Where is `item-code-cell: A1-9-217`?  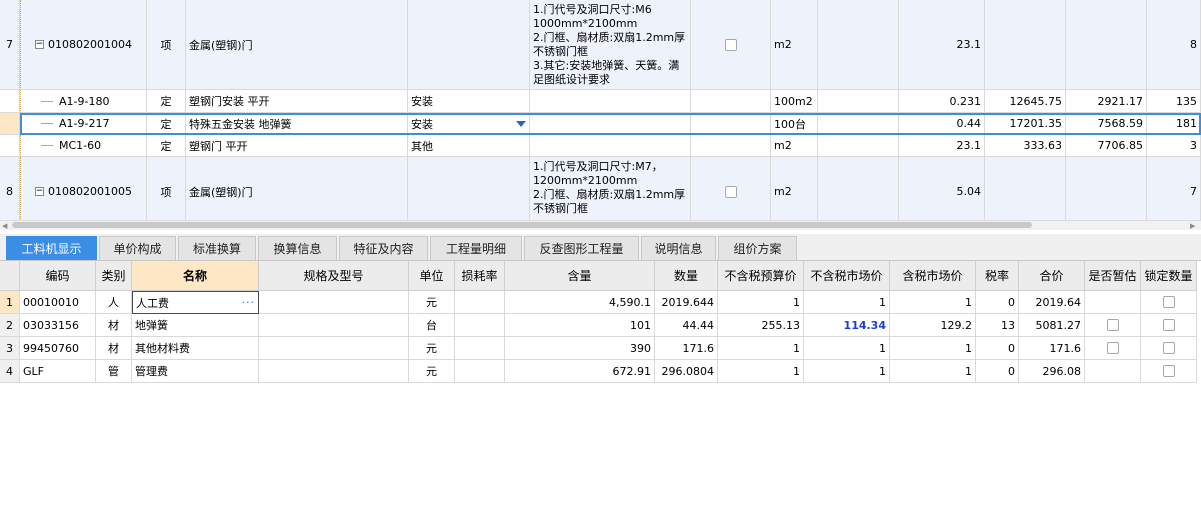
item-code-cell: A1-9-217 is located at coordinates (83, 124).